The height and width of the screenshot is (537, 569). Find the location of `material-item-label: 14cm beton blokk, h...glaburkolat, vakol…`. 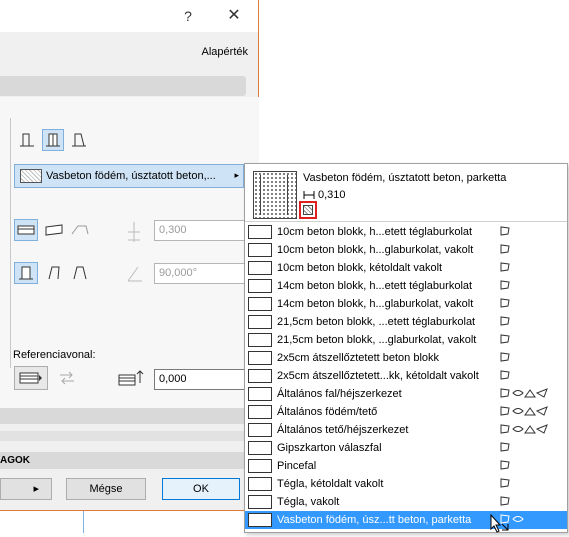

material-item-label: 14cm beton blokk, h...glaburkolat, vakol… is located at coordinates (375, 304).